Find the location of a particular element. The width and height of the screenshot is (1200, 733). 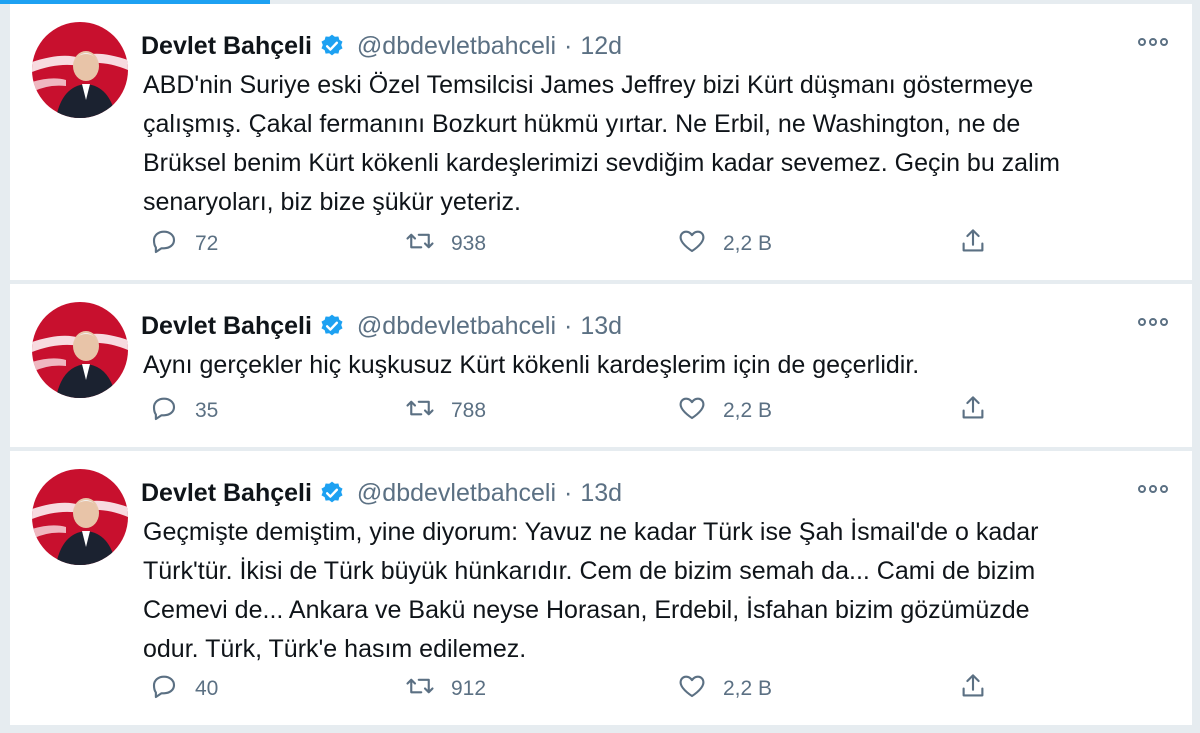

tweet-actions: 72 938 2,2 B is located at coordinates (643, 244).